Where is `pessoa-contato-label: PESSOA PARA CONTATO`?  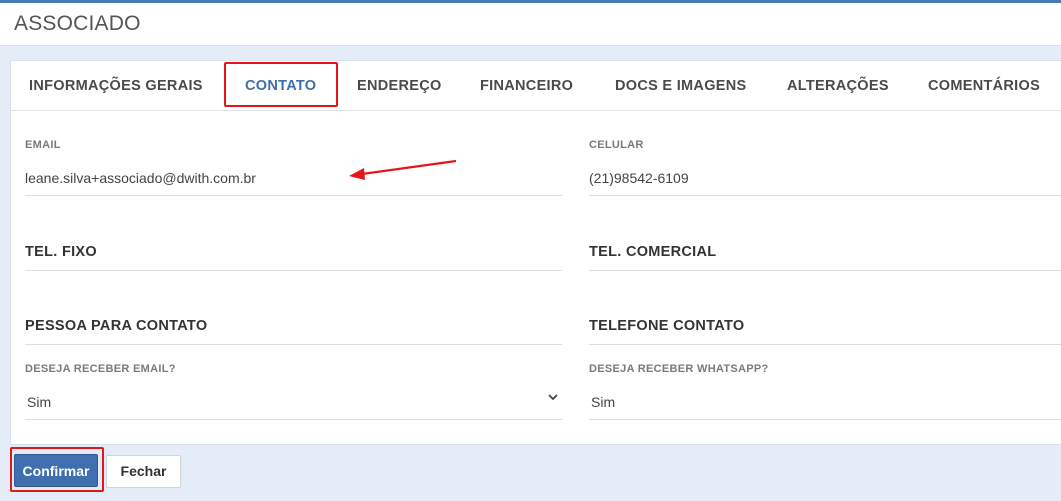 pessoa-contato-label: PESSOA PARA CONTATO is located at coordinates (116, 326).